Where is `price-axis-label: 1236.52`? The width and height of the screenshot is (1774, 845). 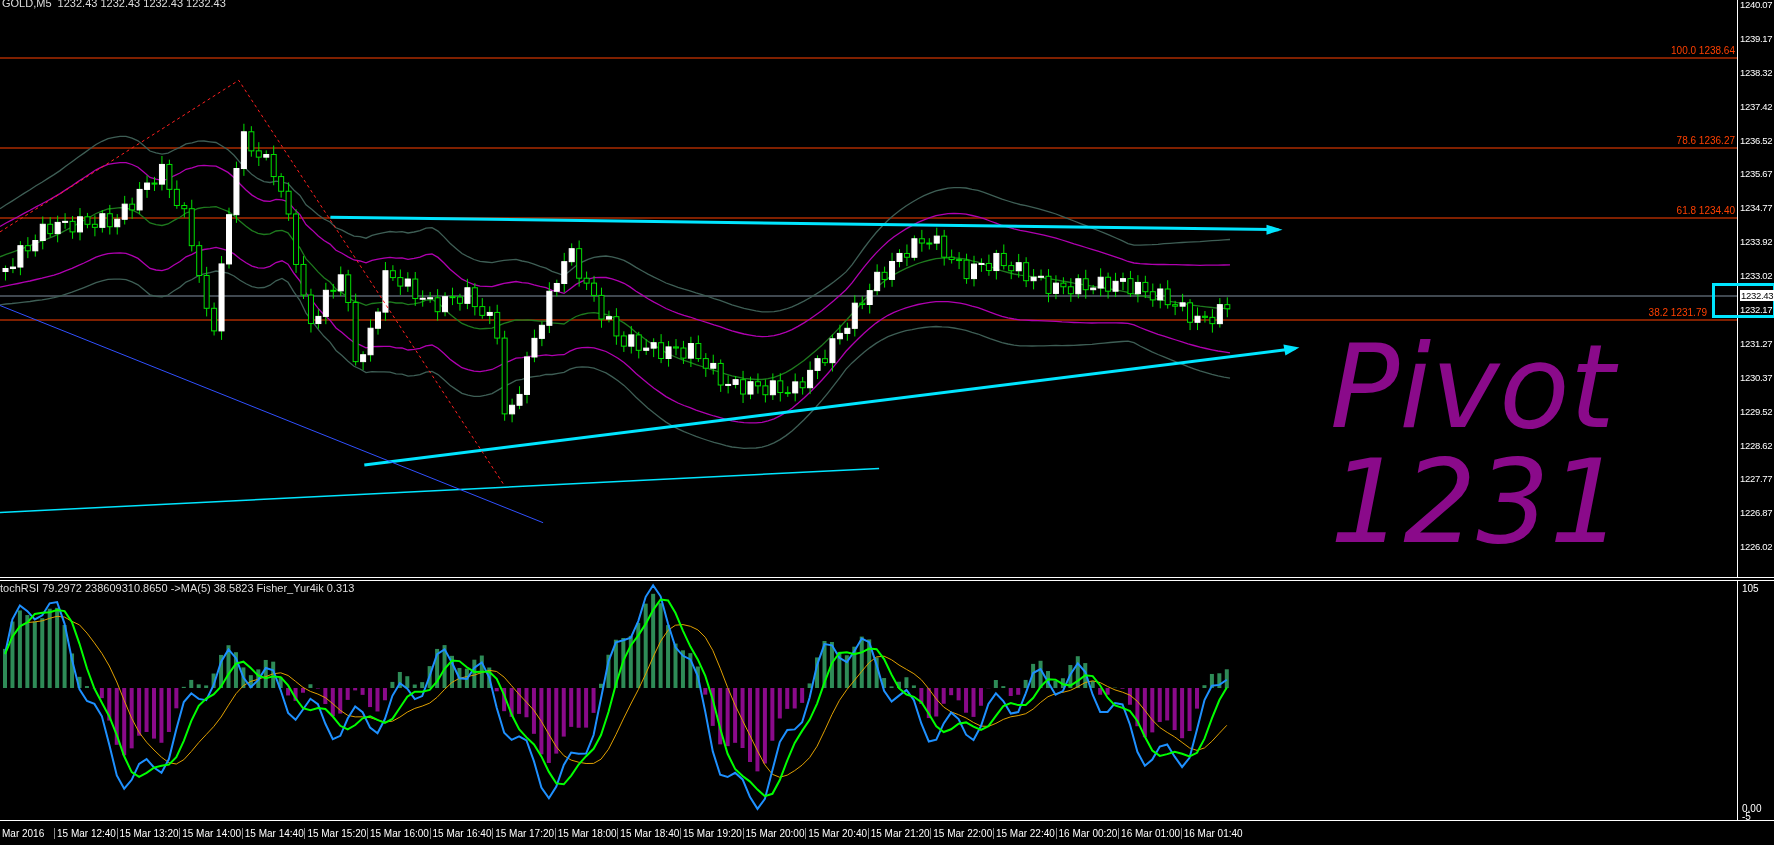 price-axis-label: 1236.52 is located at coordinates (1756, 141).